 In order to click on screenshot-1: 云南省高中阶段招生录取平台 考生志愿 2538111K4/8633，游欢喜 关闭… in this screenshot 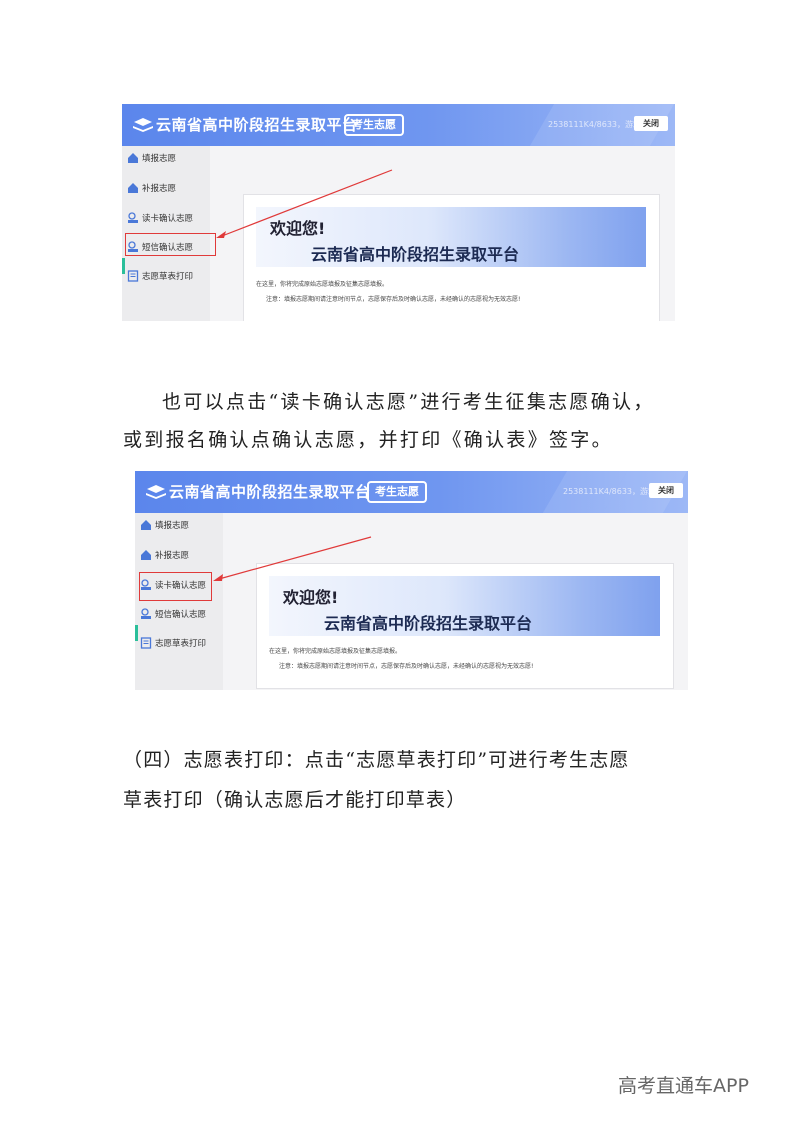, I will do `click(398, 212)`.